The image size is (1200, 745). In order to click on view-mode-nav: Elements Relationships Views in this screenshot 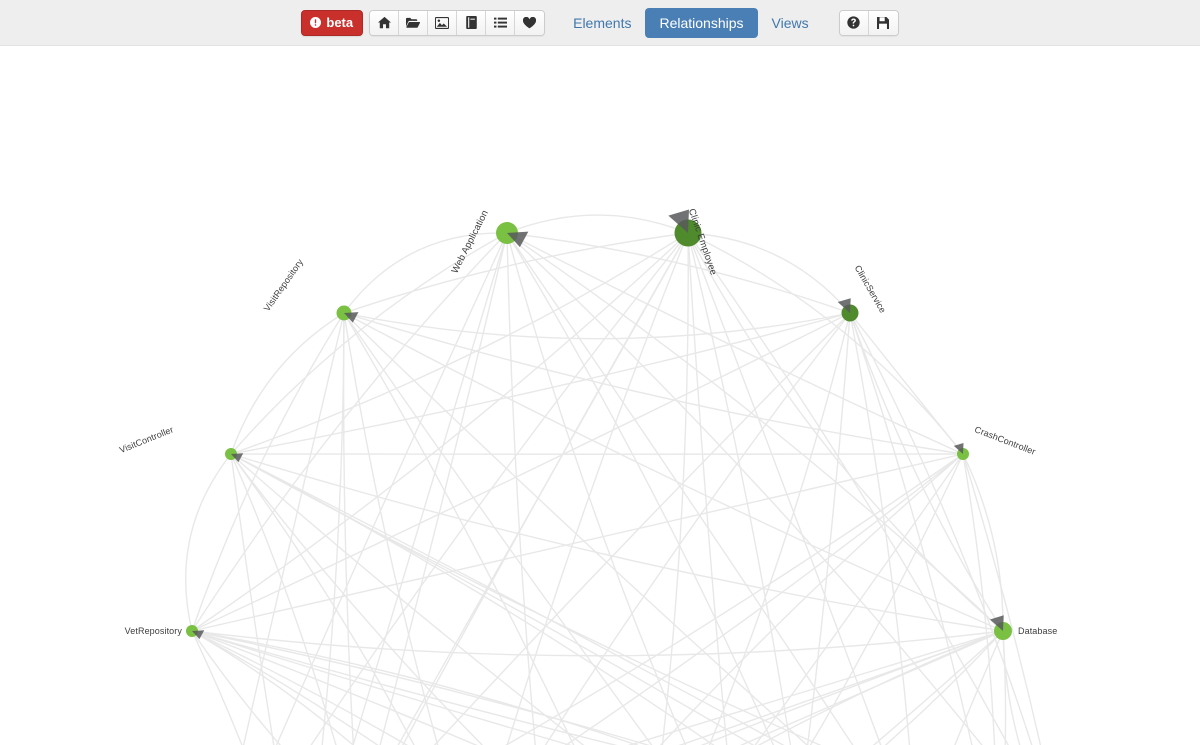, I will do `click(691, 22)`.